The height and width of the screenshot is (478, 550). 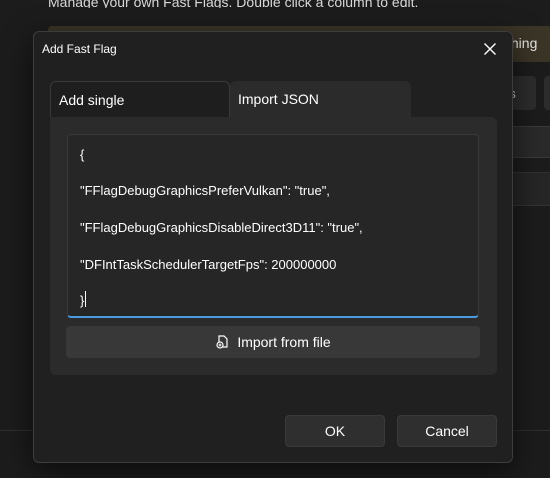 What do you see at coordinates (335, 431) in the screenshot?
I see `ok-button: OK` at bounding box center [335, 431].